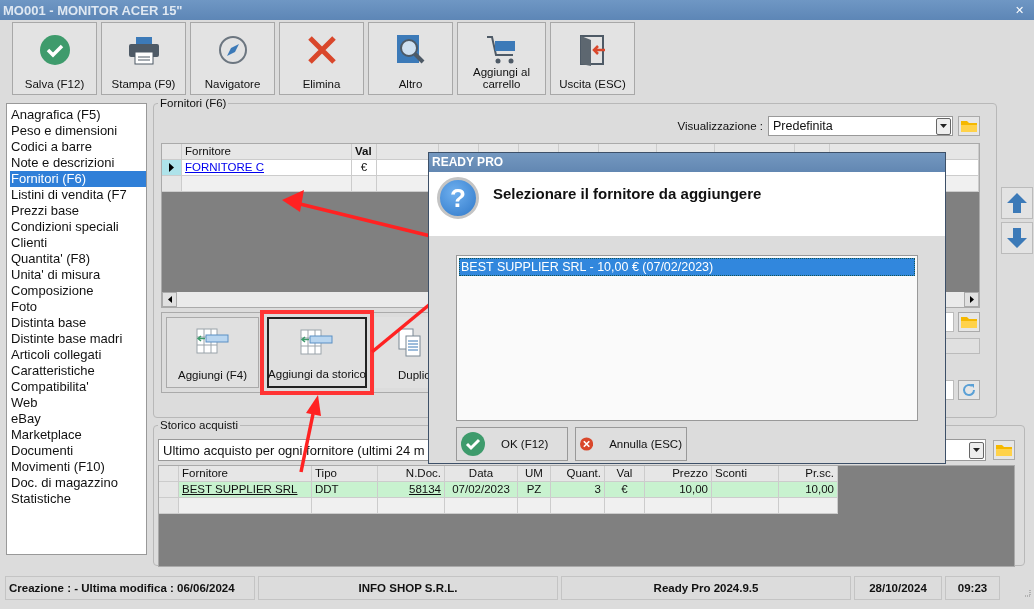  Describe the element at coordinates (93, 10) in the screenshot. I see `window-title: MO001 - MONITOR ACER 15"` at that location.